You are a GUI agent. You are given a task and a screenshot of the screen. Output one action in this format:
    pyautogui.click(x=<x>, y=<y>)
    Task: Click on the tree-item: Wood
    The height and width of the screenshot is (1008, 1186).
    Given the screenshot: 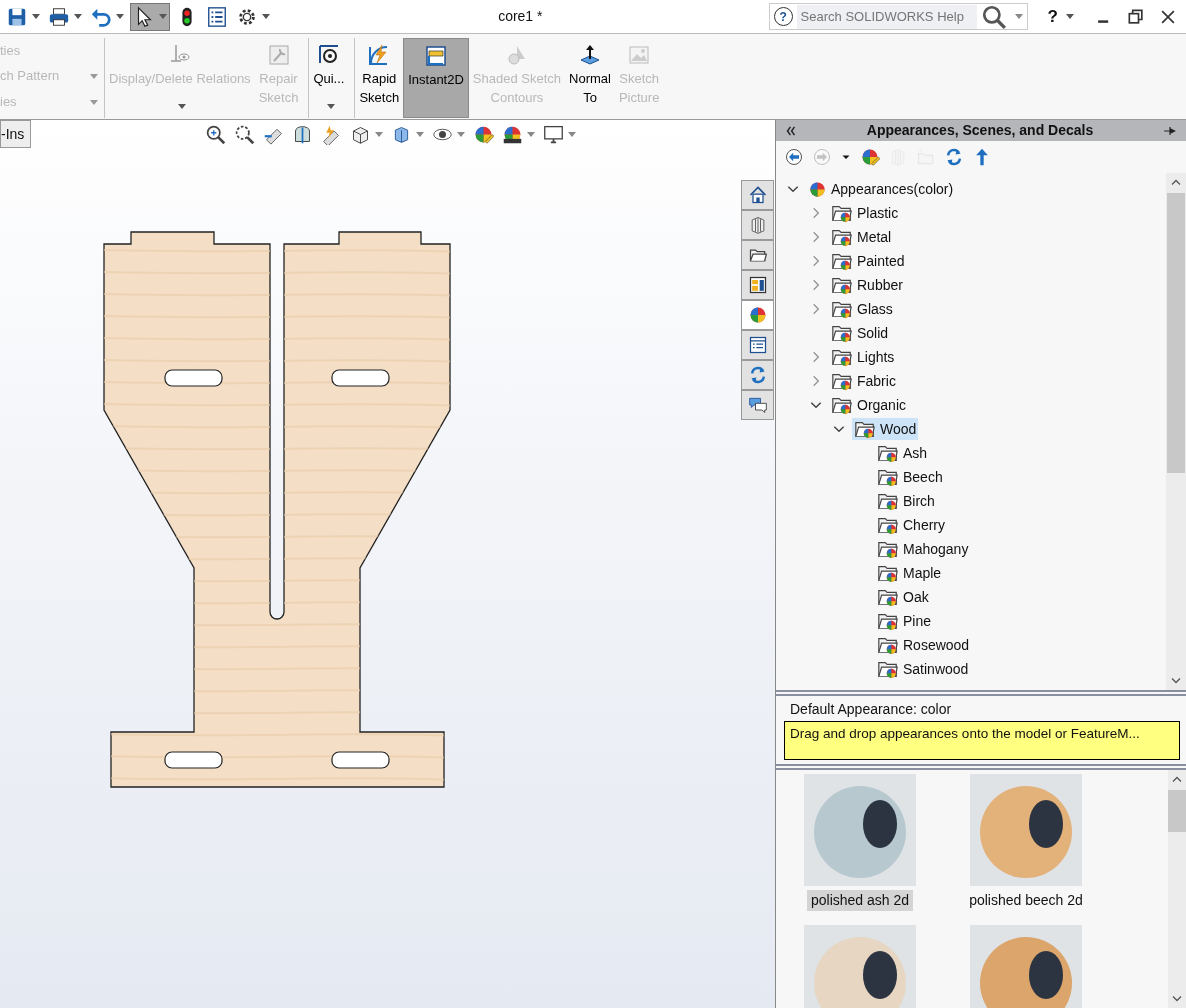 What is the action you would take?
    pyautogui.click(x=885, y=429)
    